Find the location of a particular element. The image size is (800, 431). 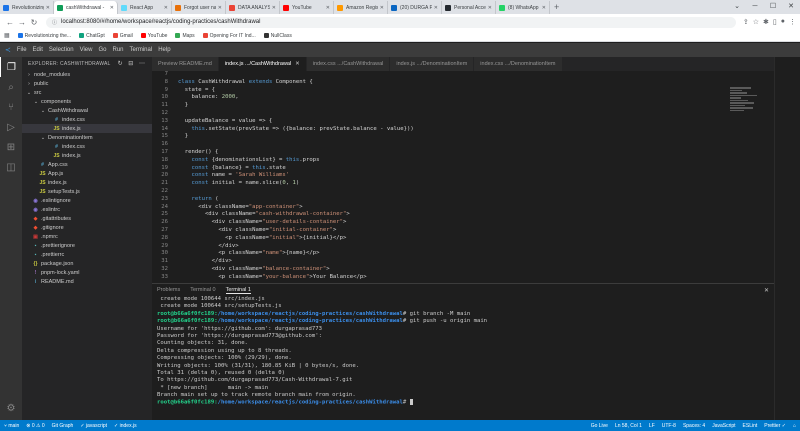

new-tab-button: + is located at coordinates (556, 7).